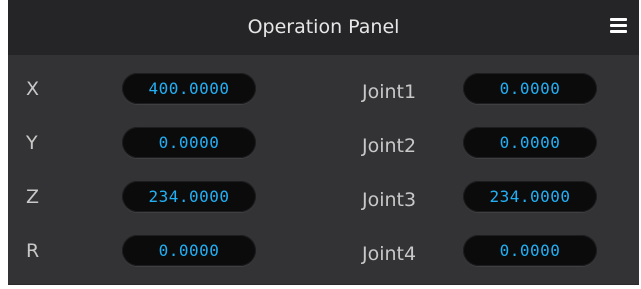  What do you see at coordinates (530, 88) in the screenshot?
I see `joint1-value-field: 0.0000` at bounding box center [530, 88].